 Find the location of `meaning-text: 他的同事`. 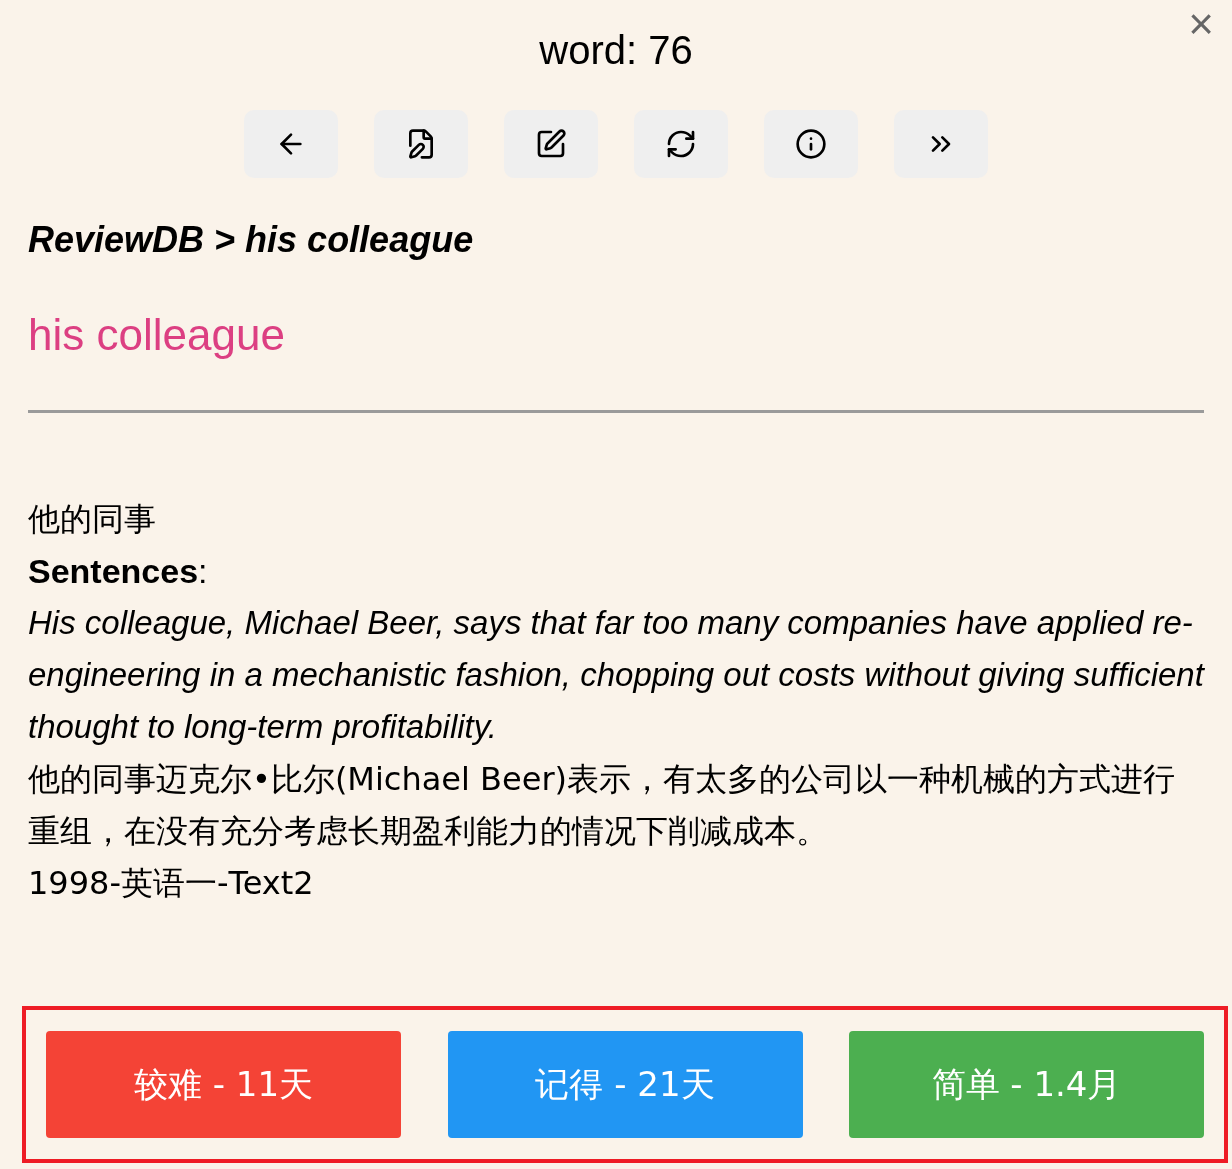

meaning-text: 他的同事 is located at coordinates (92, 519).